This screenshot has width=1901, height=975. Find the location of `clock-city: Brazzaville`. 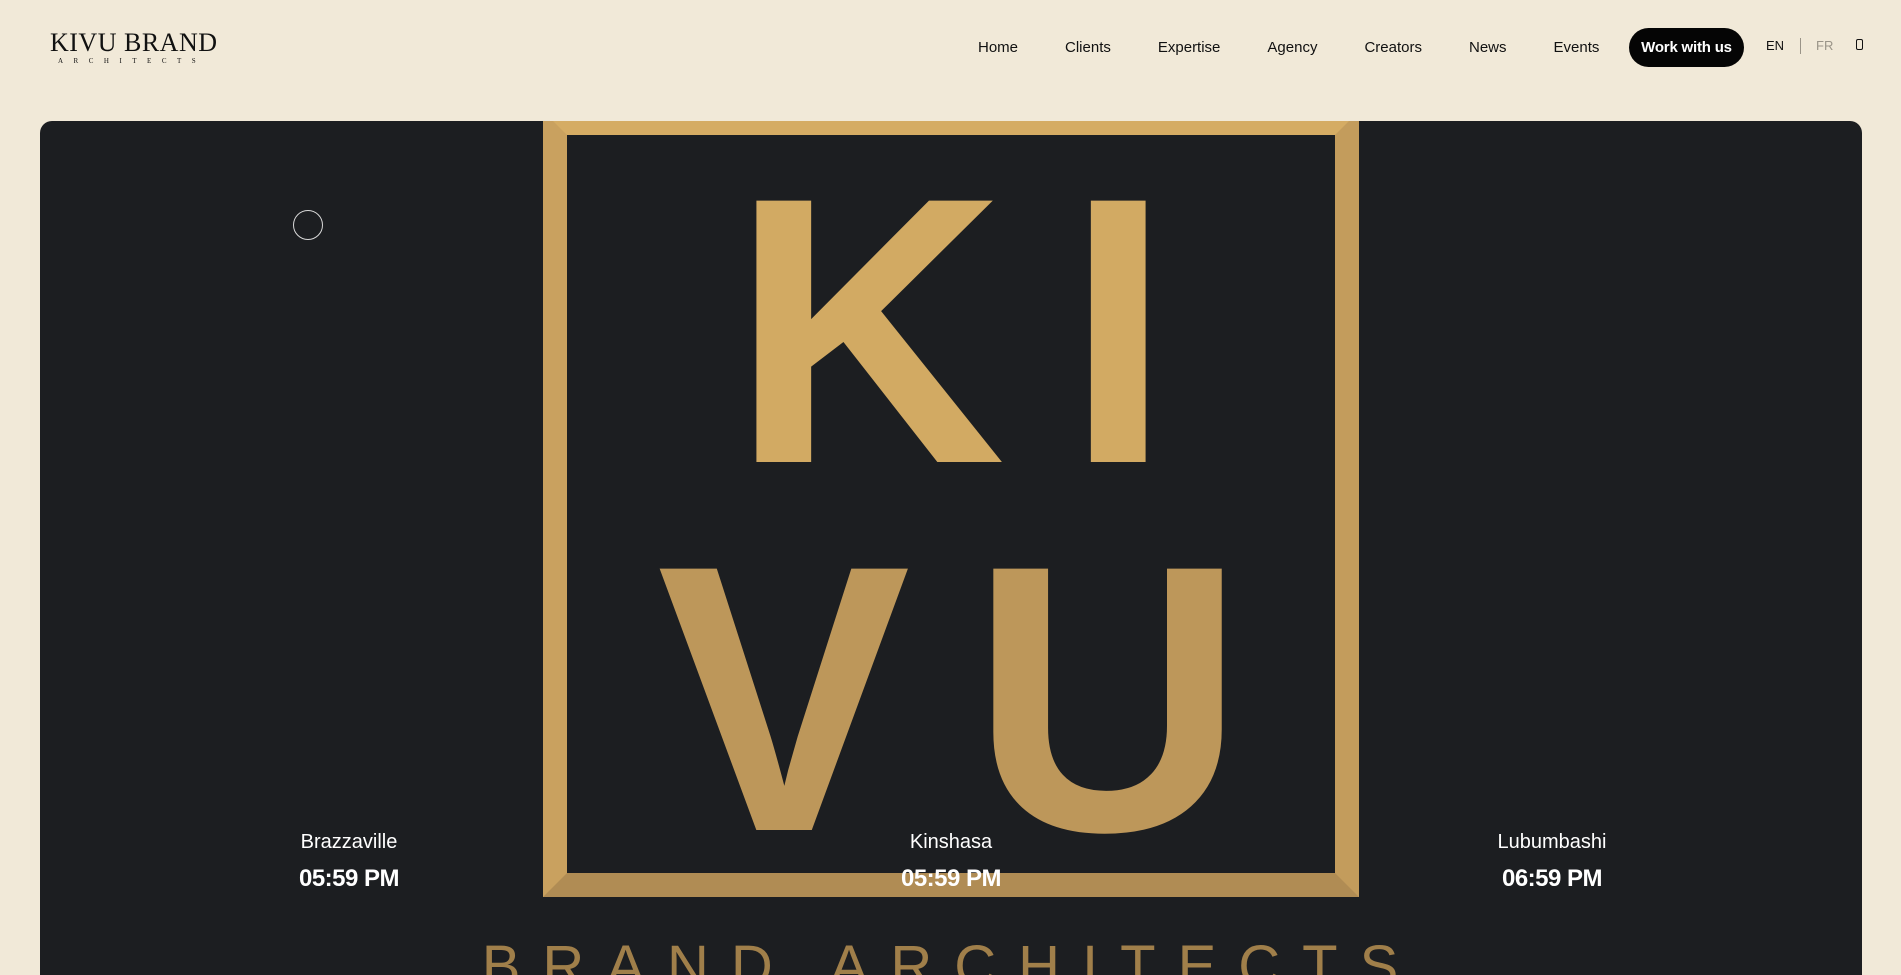

clock-city: Brazzaville is located at coordinates (349, 842).